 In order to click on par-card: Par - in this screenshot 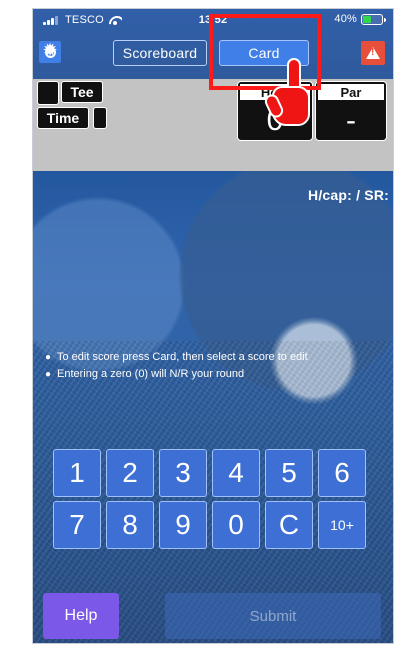, I will do `click(351, 111)`.